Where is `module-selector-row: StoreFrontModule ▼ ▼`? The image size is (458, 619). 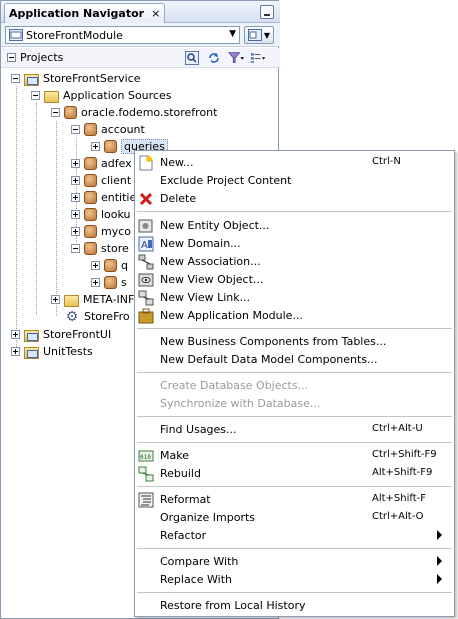 module-selector-row: StoreFrontModule ▼ ▼ is located at coordinates (140, 35).